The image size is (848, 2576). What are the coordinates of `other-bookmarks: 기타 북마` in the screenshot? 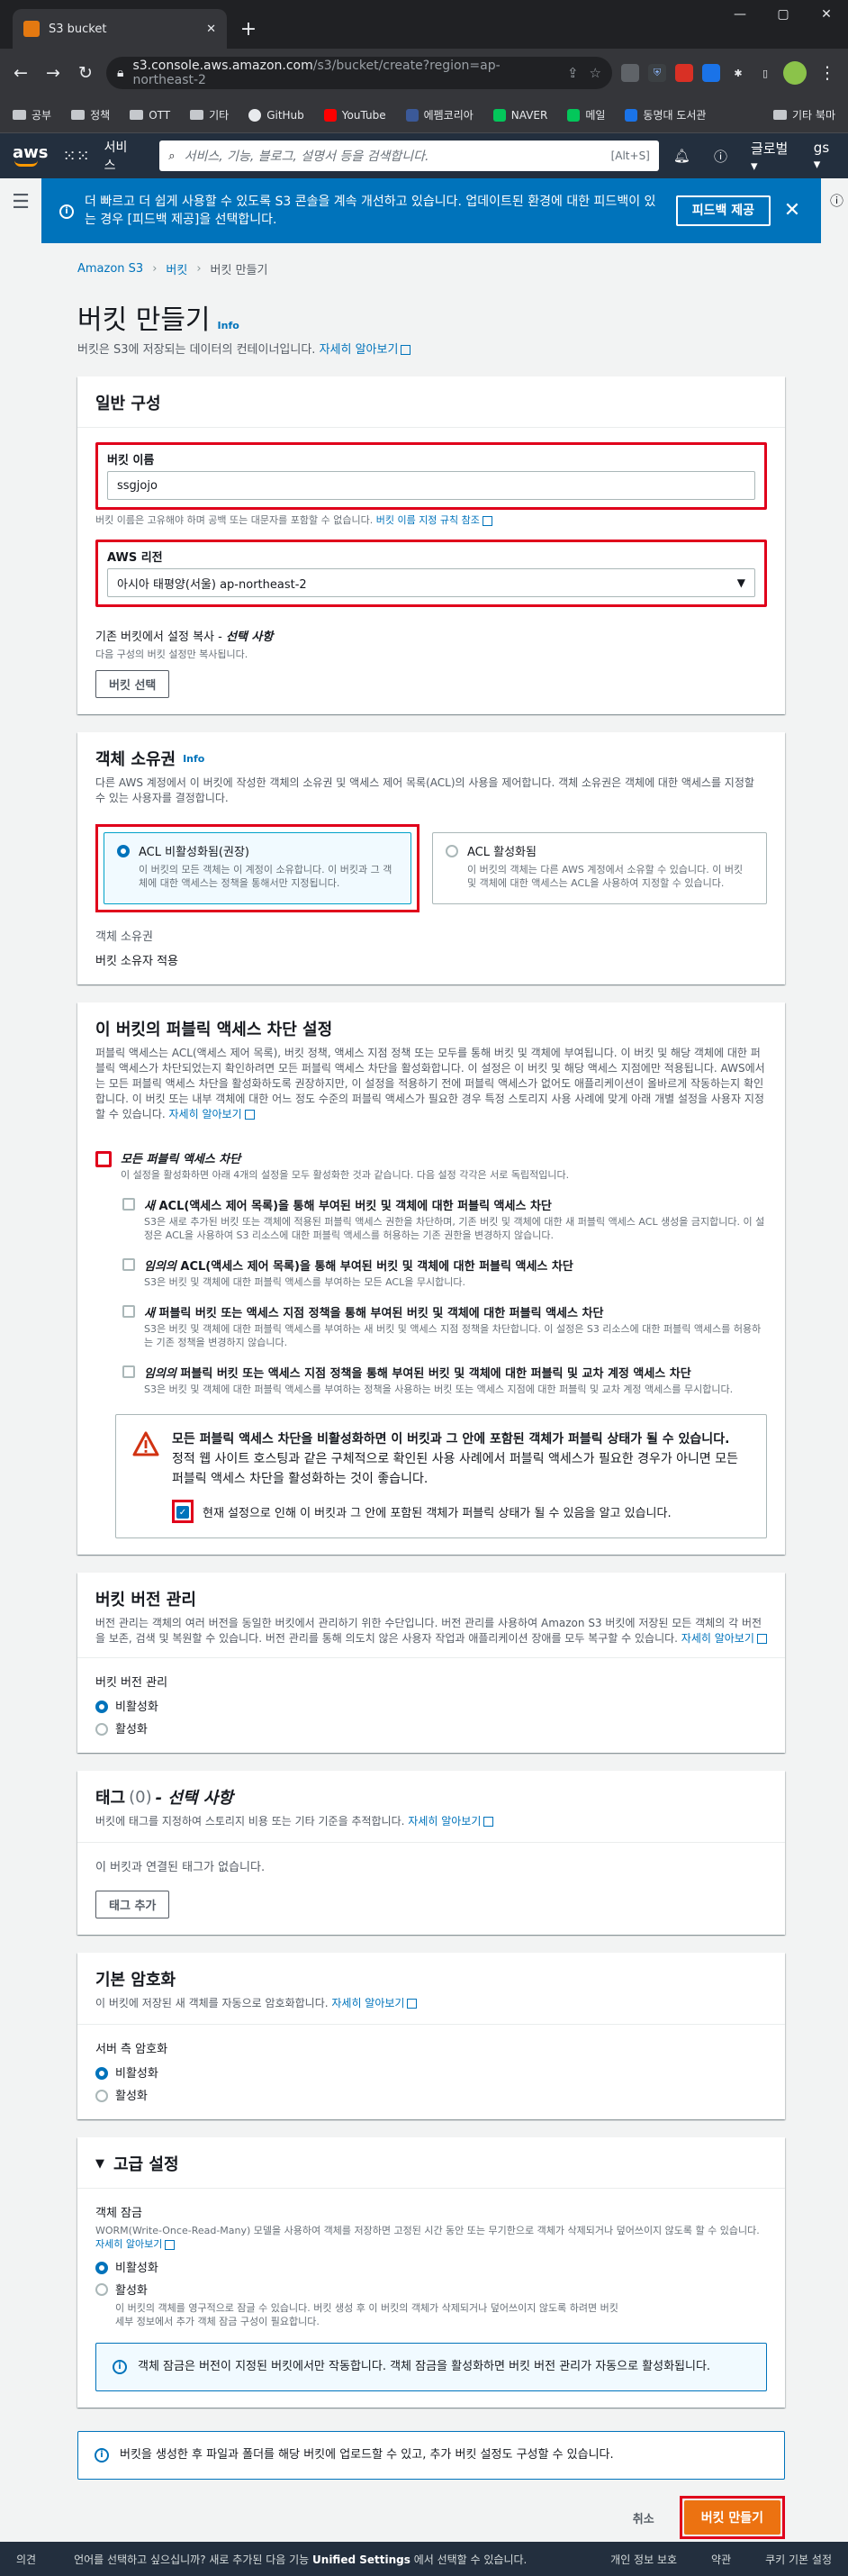 It's located at (804, 114).